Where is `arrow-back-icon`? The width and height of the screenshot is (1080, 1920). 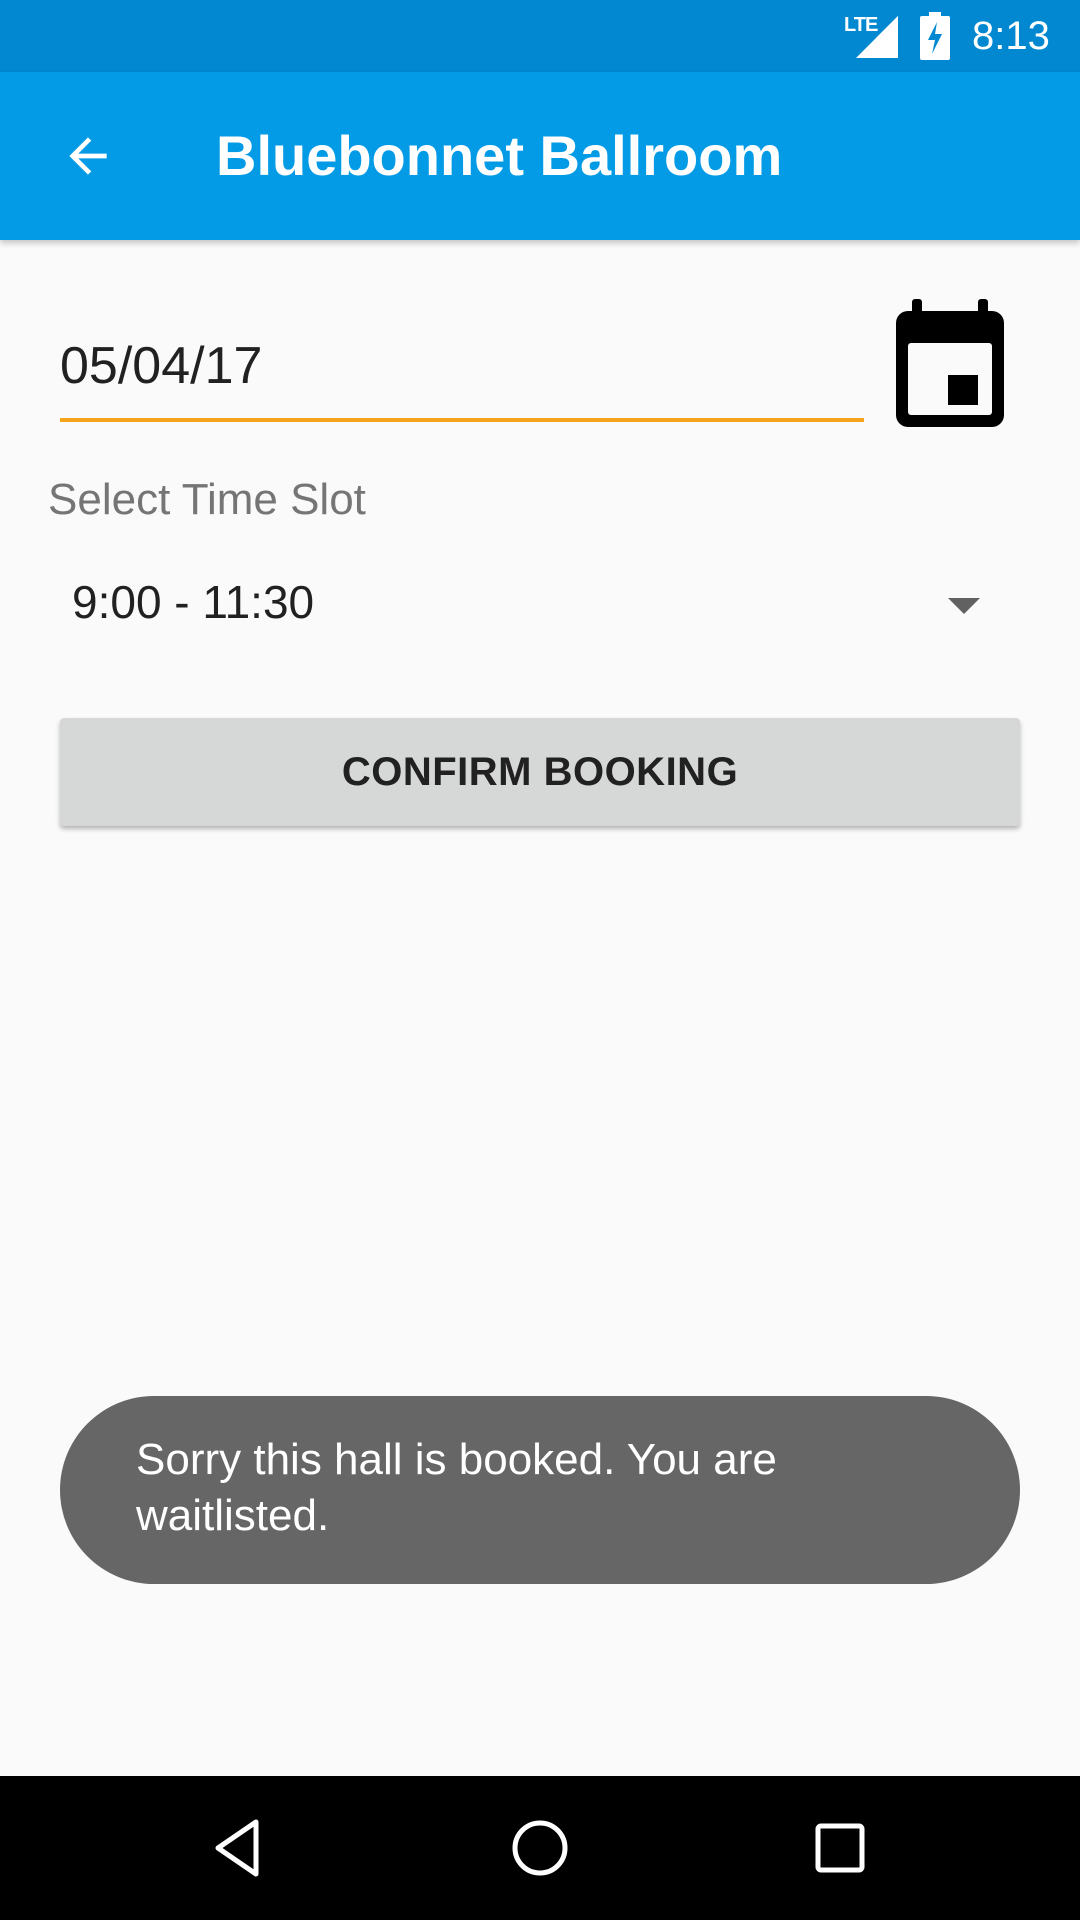 arrow-back-icon is located at coordinates (88, 156).